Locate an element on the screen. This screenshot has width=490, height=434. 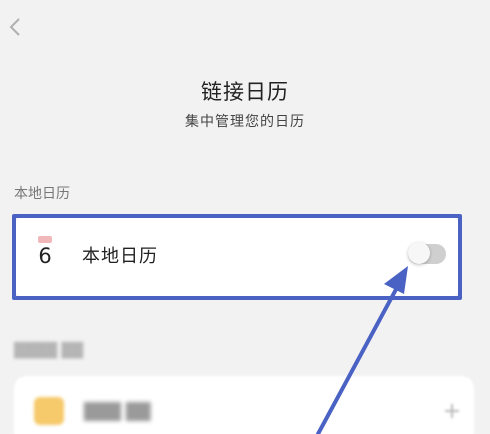
section-label-other: ████ ██ is located at coordinates (49, 351).